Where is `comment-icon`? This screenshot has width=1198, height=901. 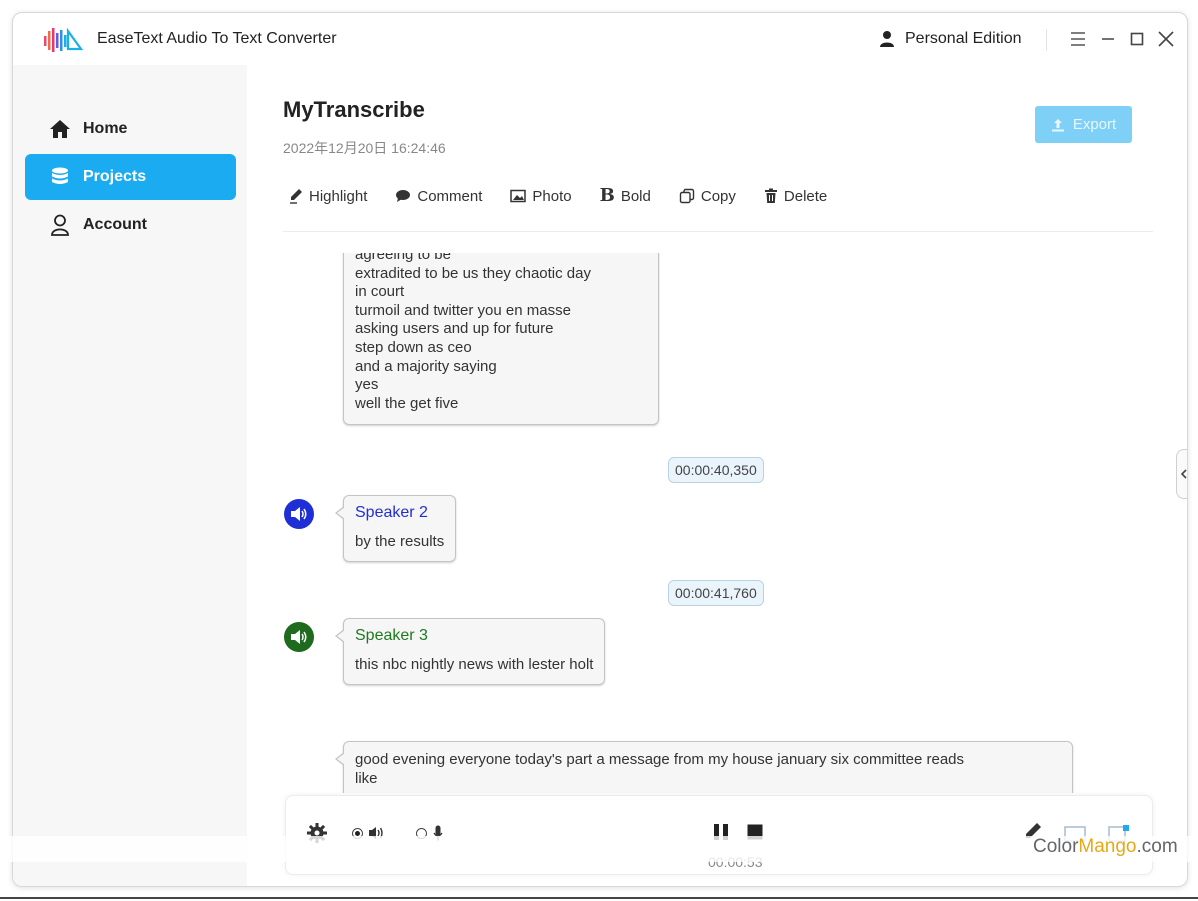 comment-icon is located at coordinates (403, 196).